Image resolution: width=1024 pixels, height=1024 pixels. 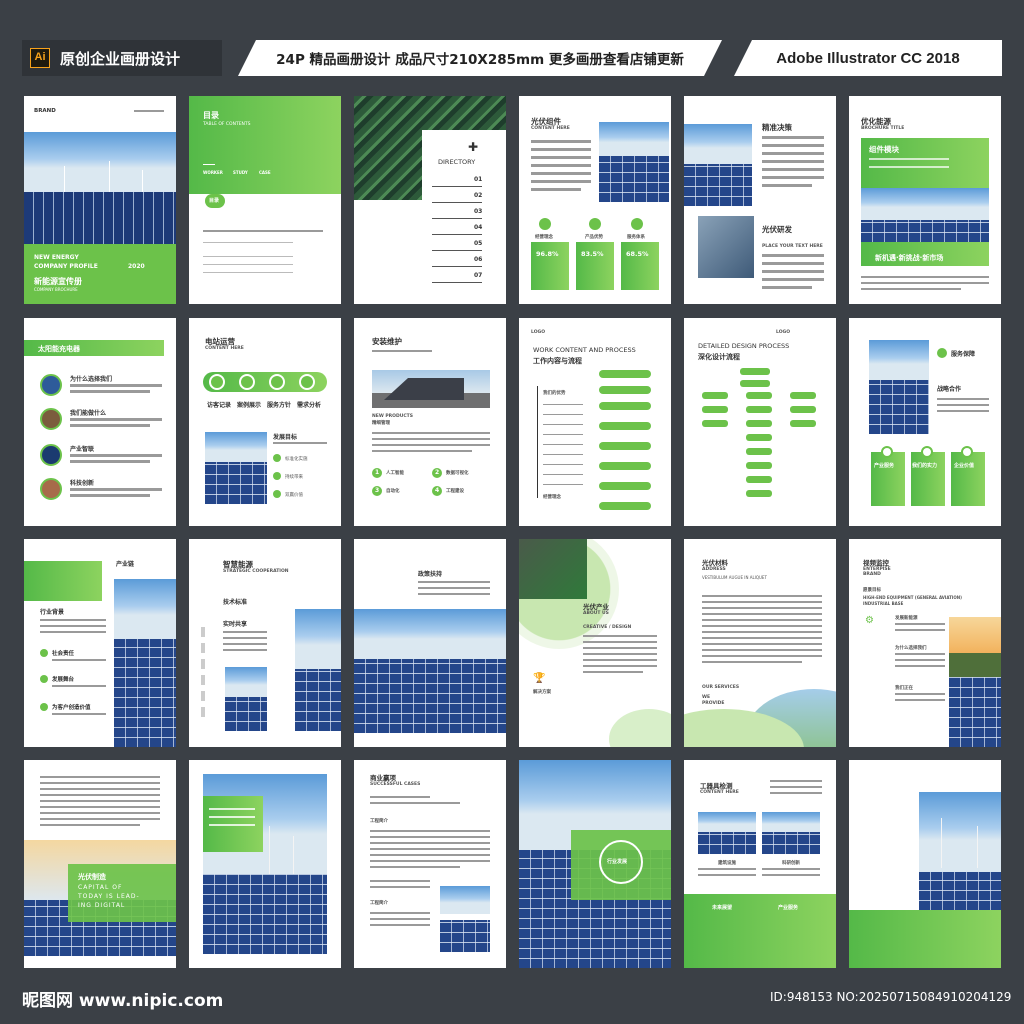 I want to click on section-title: 实时共享, so click(x=235, y=624).